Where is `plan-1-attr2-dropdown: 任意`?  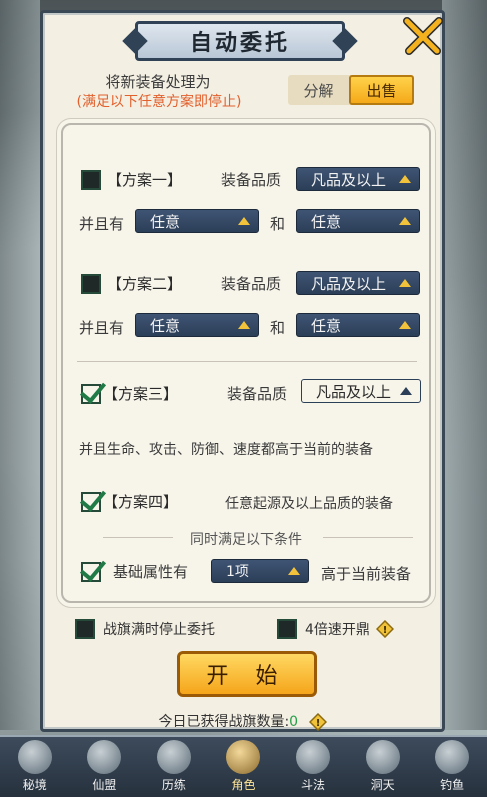 plan-1-attr2-dropdown: 任意 is located at coordinates (358, 221).